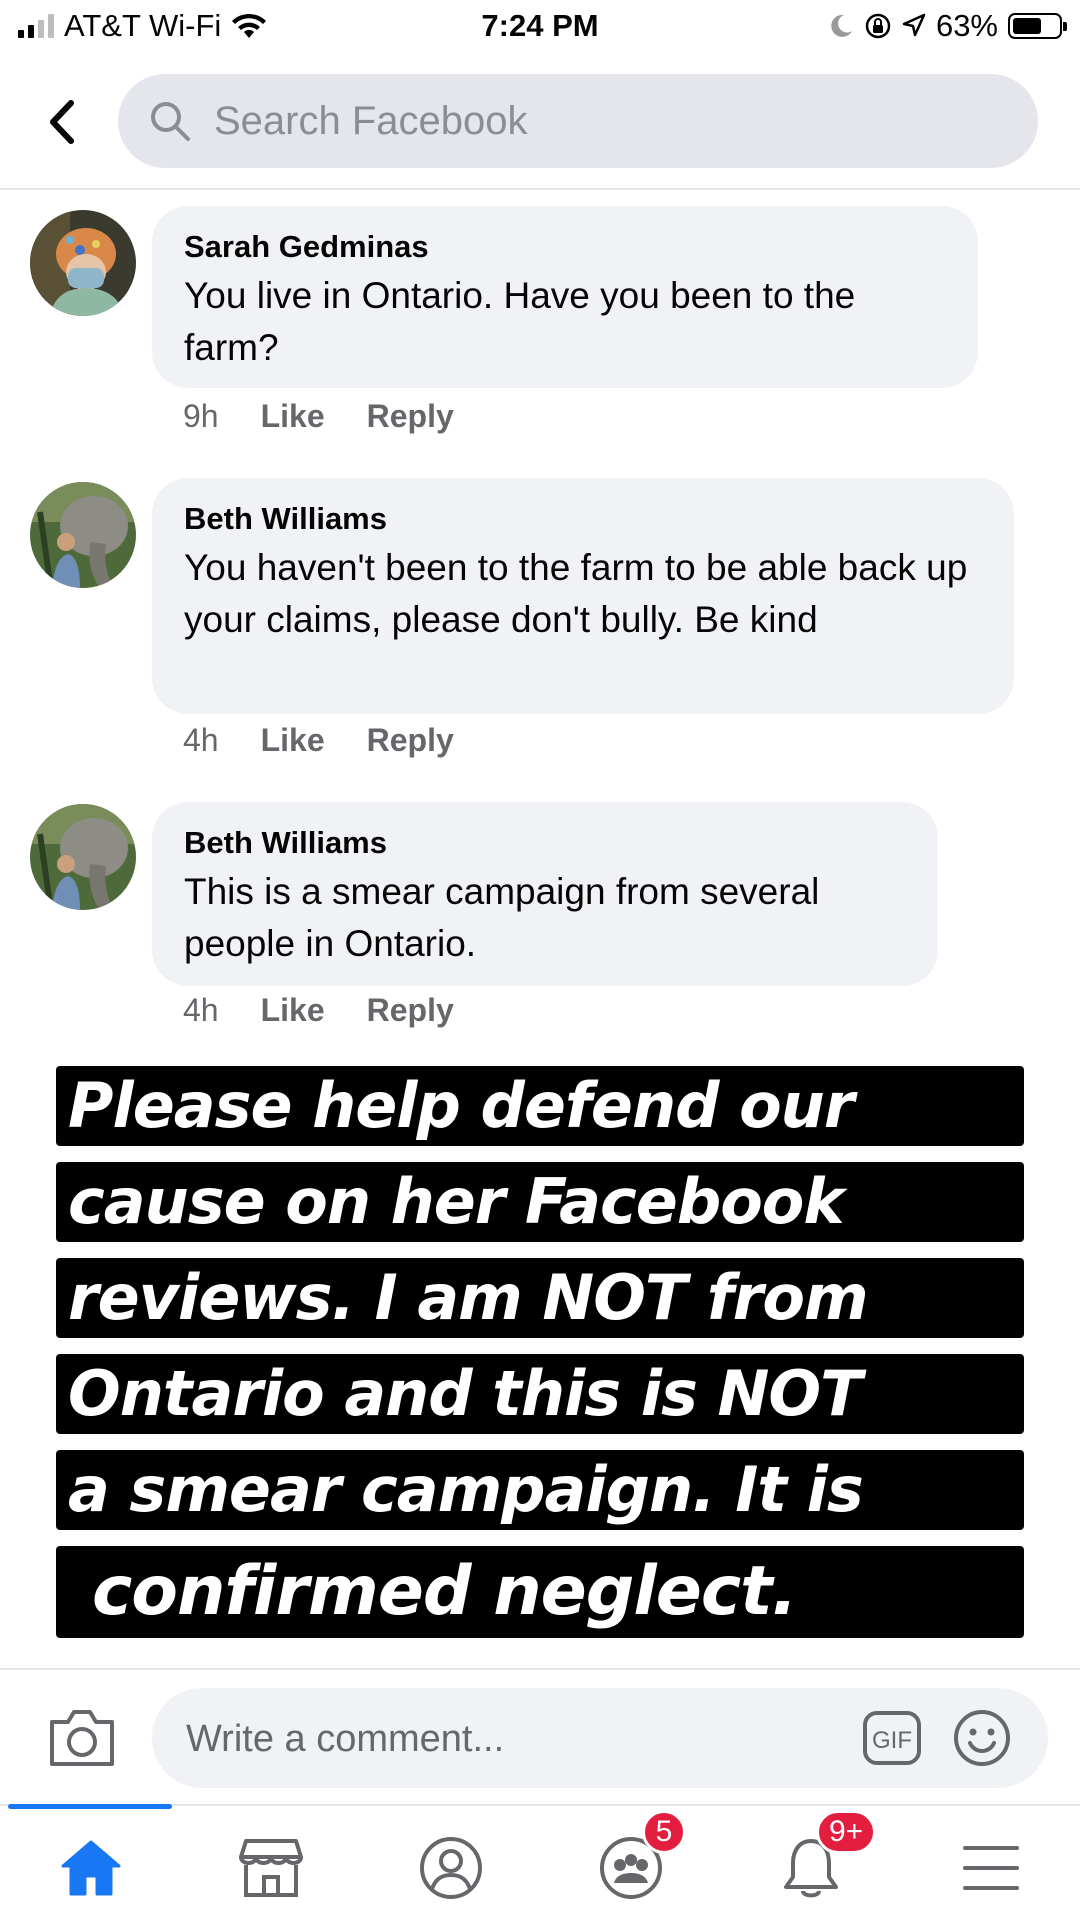 The width and height of the screenshot is (1080, 1922). I want to click on status-bar: AT&T Wi-Fi 7:24 PM 63%, so click(540, 28).